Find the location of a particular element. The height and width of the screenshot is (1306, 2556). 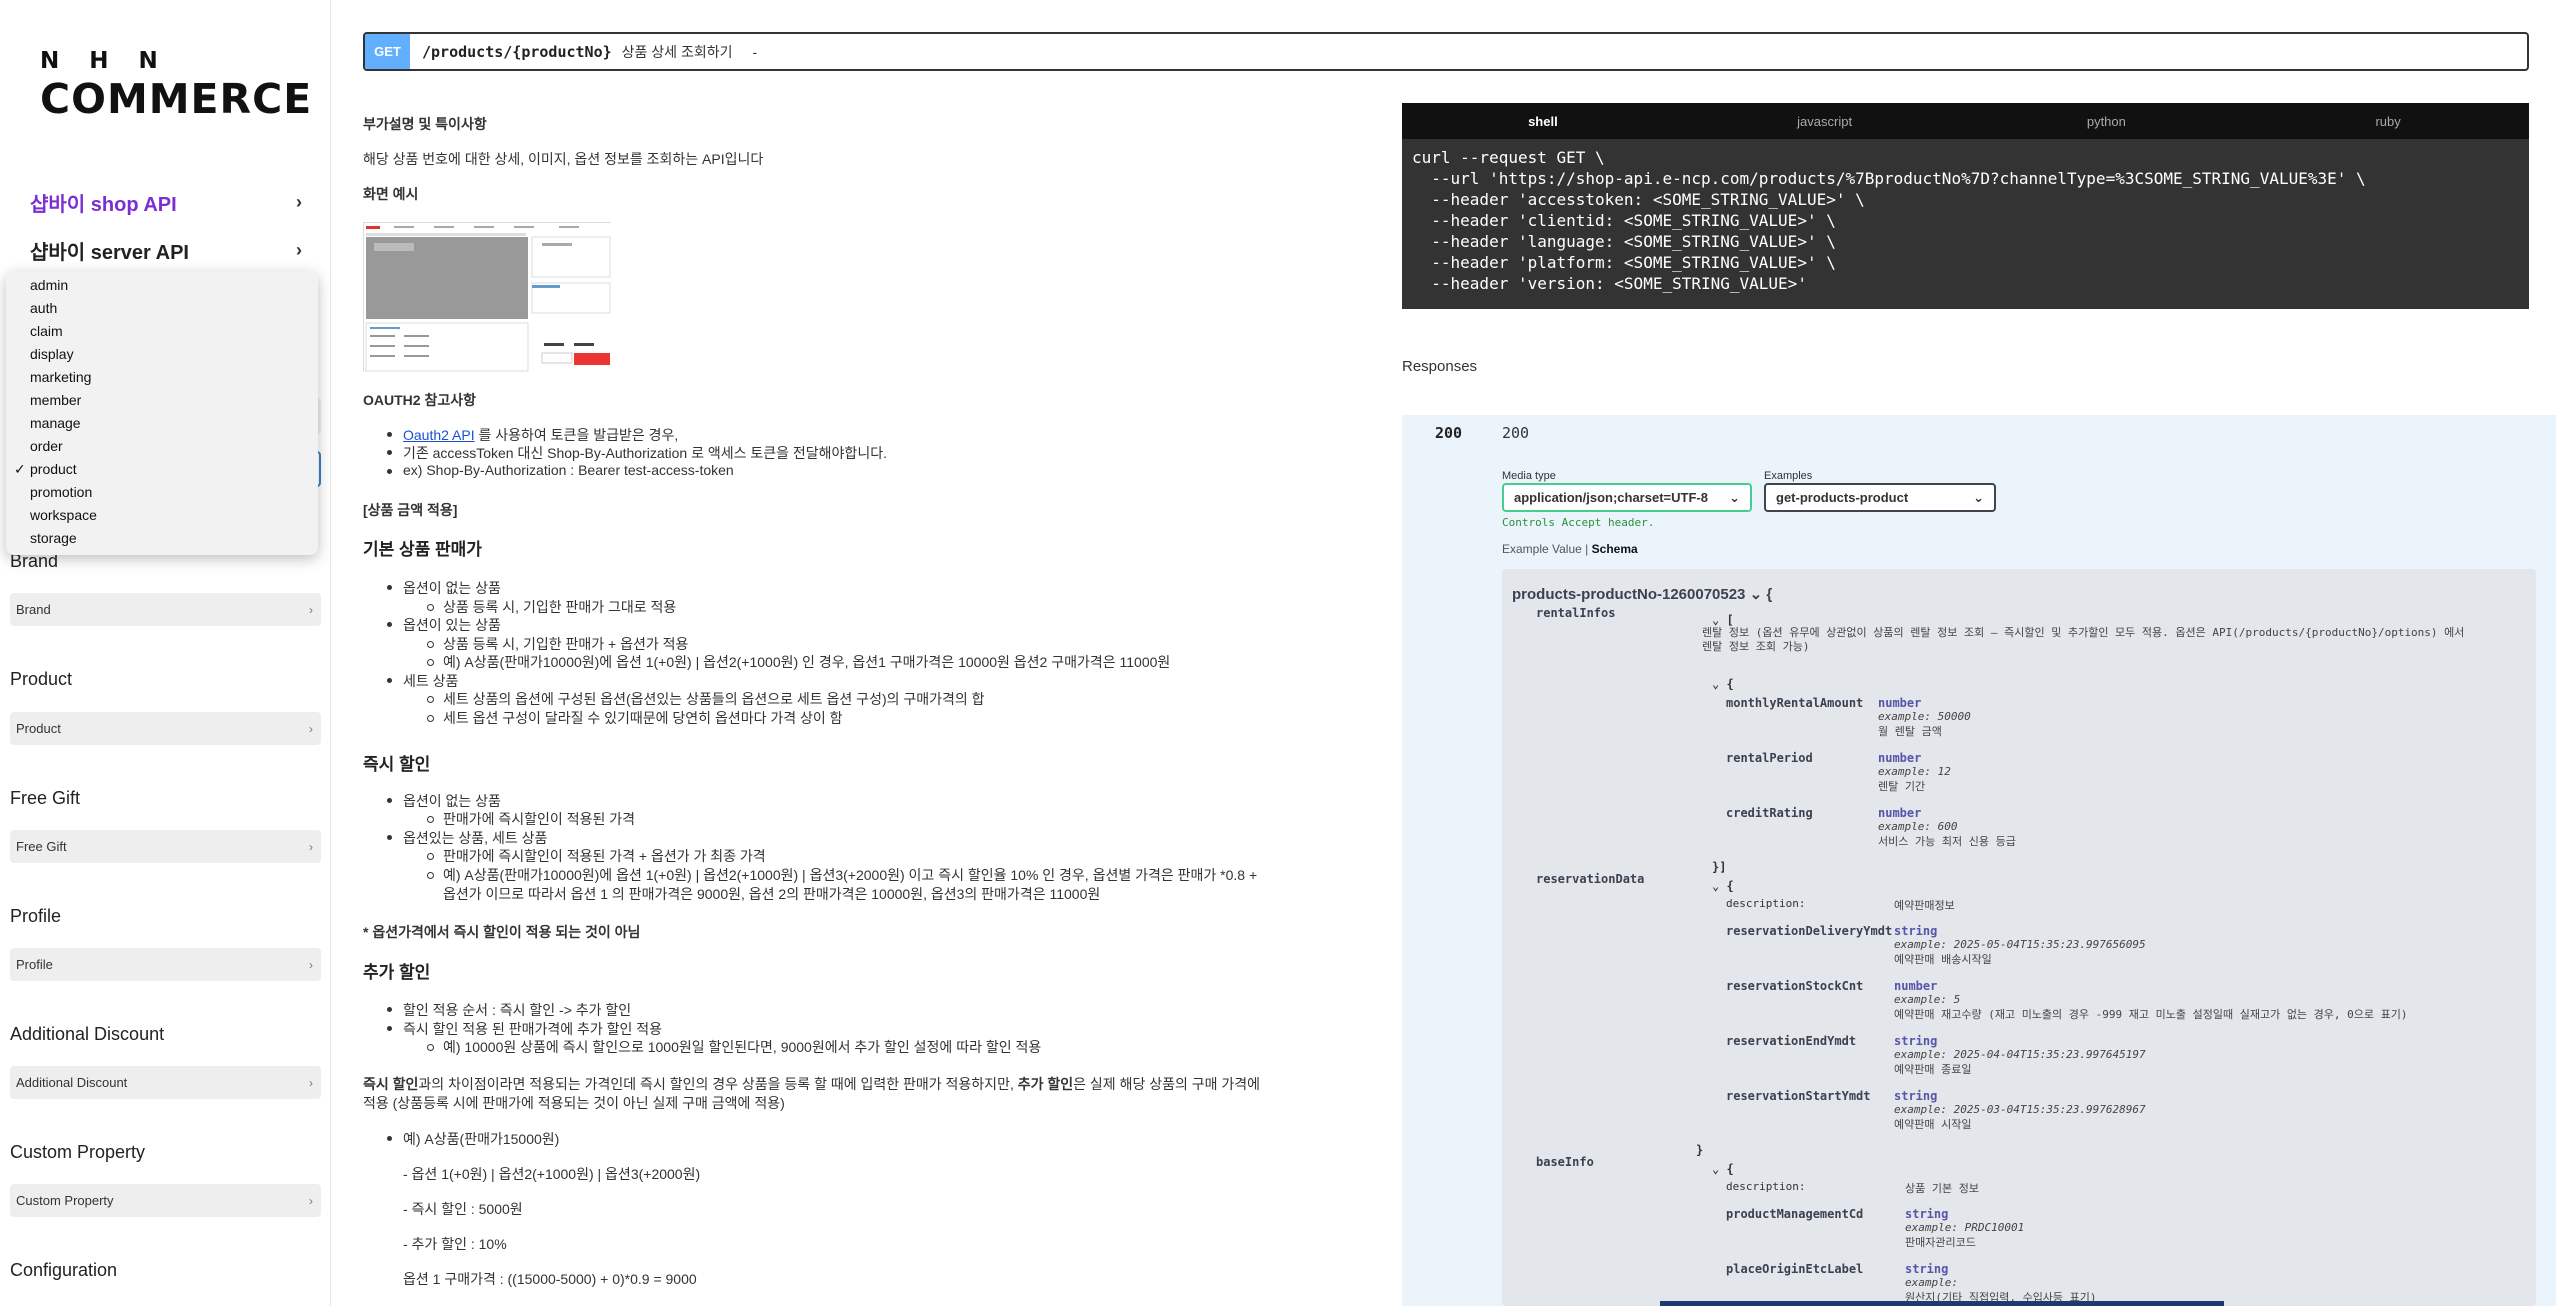

logo-top-text: N H N is located at coordinates (104, 61).